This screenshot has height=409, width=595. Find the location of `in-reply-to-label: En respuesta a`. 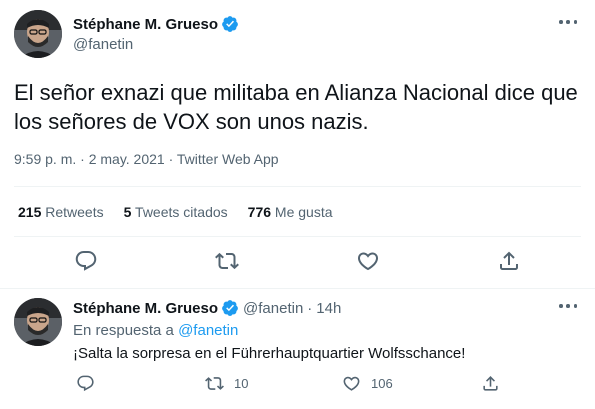

in-reply-to-label: En respuesta a is located at coordinates (123, 330).